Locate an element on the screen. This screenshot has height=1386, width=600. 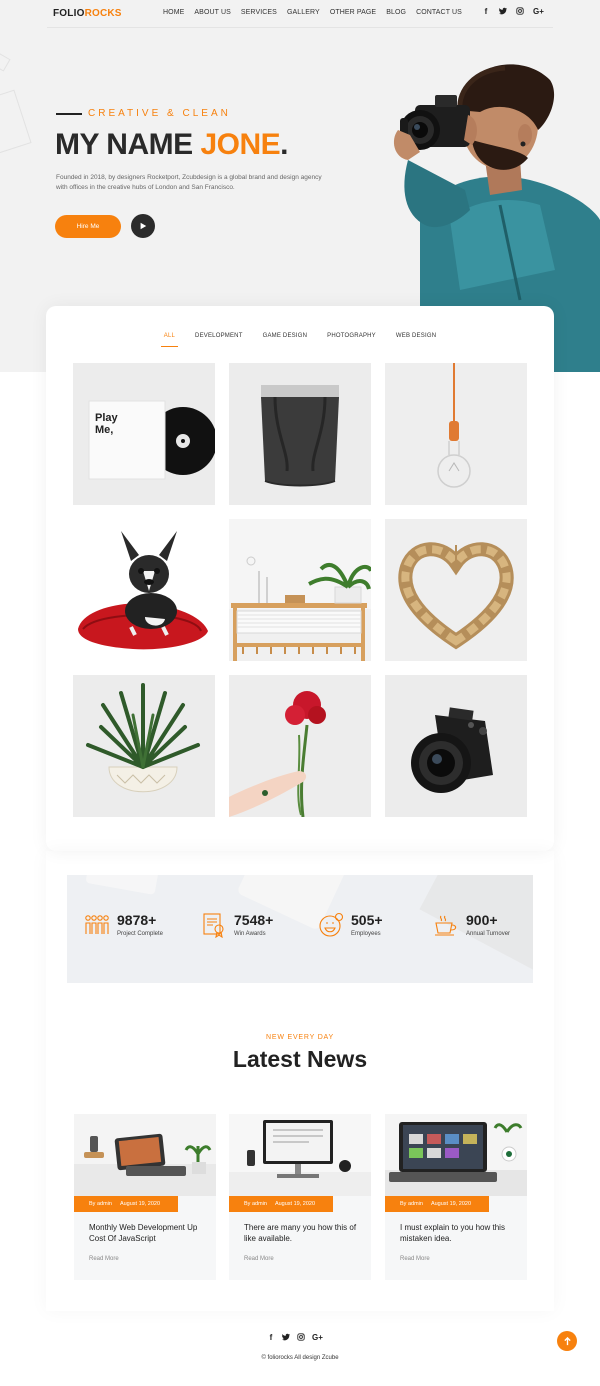
monitor-desk-image is located at coordinates (300, 1155).